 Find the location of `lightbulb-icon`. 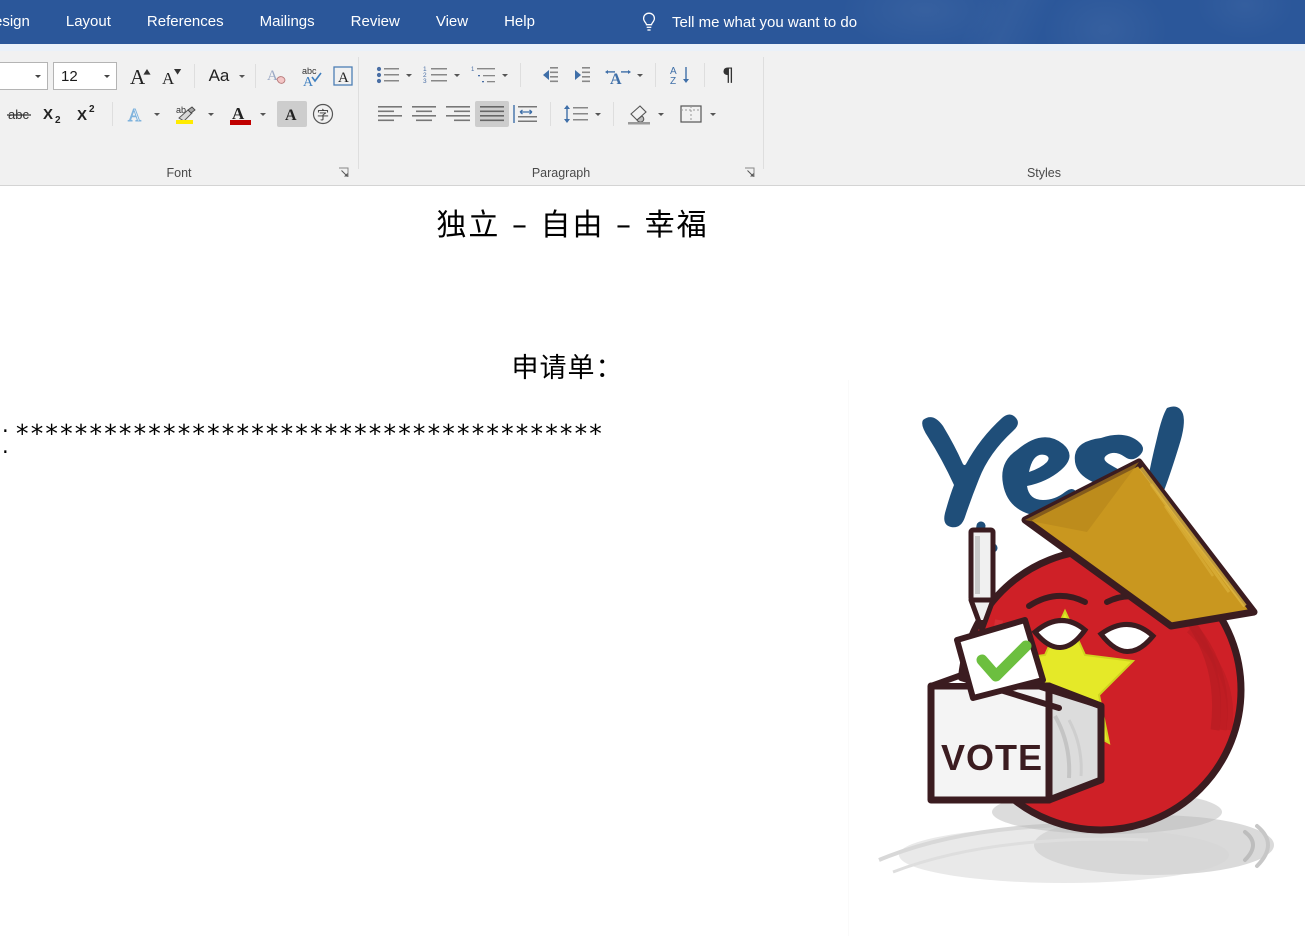

lightbulb-icon is located at coordinates (649, 22).